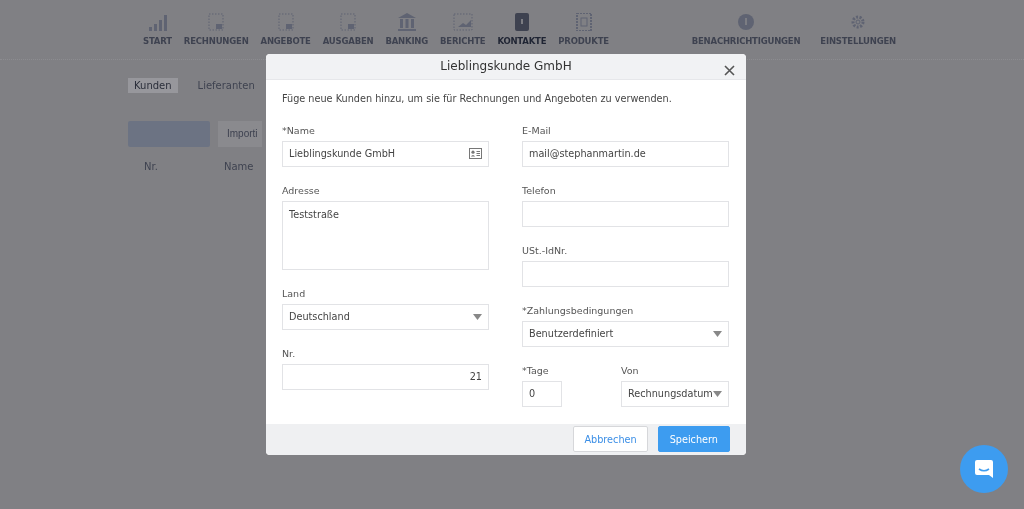  Describe the element at coordinates (630, 370) in the screenshot. I see `field-label: Von` at that location.